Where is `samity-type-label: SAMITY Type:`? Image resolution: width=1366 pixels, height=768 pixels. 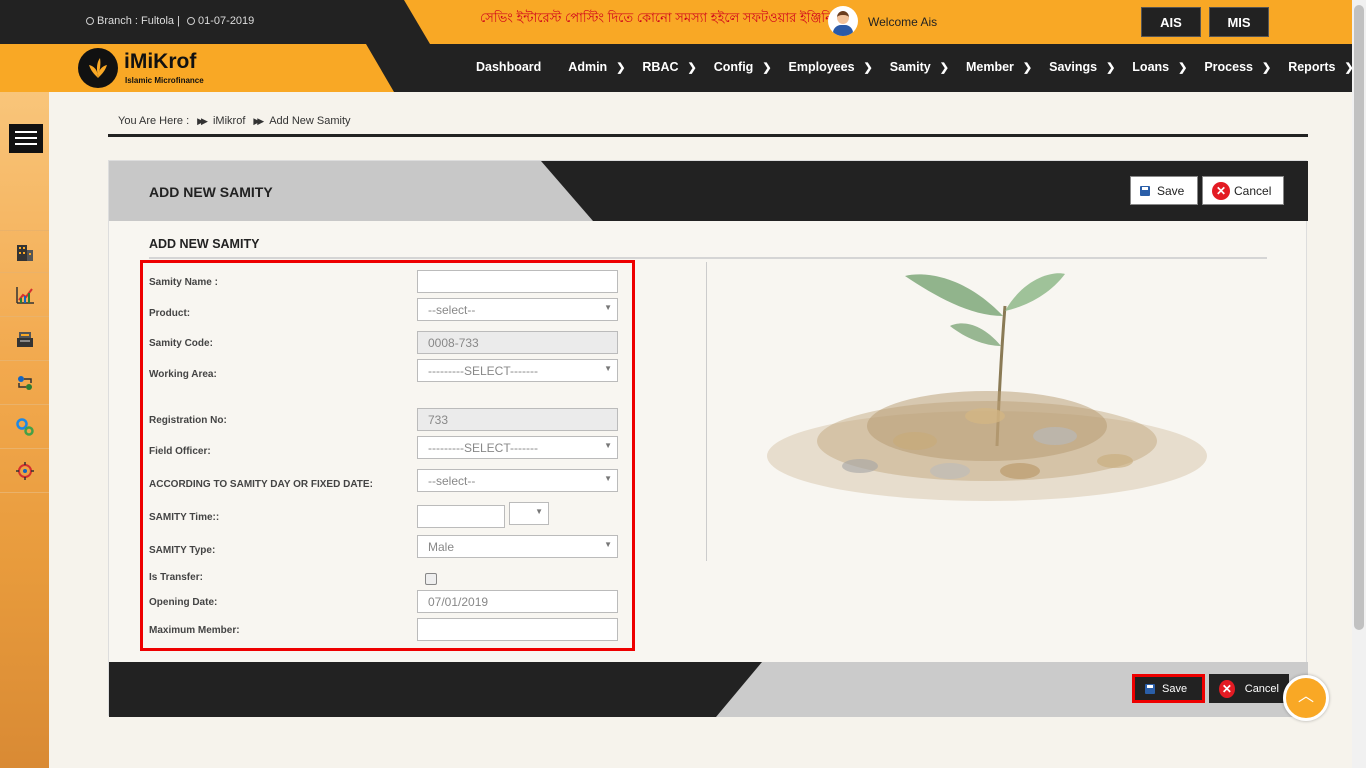 samity-type-label: SAMITY Type: is located at coordinates (182, 550).